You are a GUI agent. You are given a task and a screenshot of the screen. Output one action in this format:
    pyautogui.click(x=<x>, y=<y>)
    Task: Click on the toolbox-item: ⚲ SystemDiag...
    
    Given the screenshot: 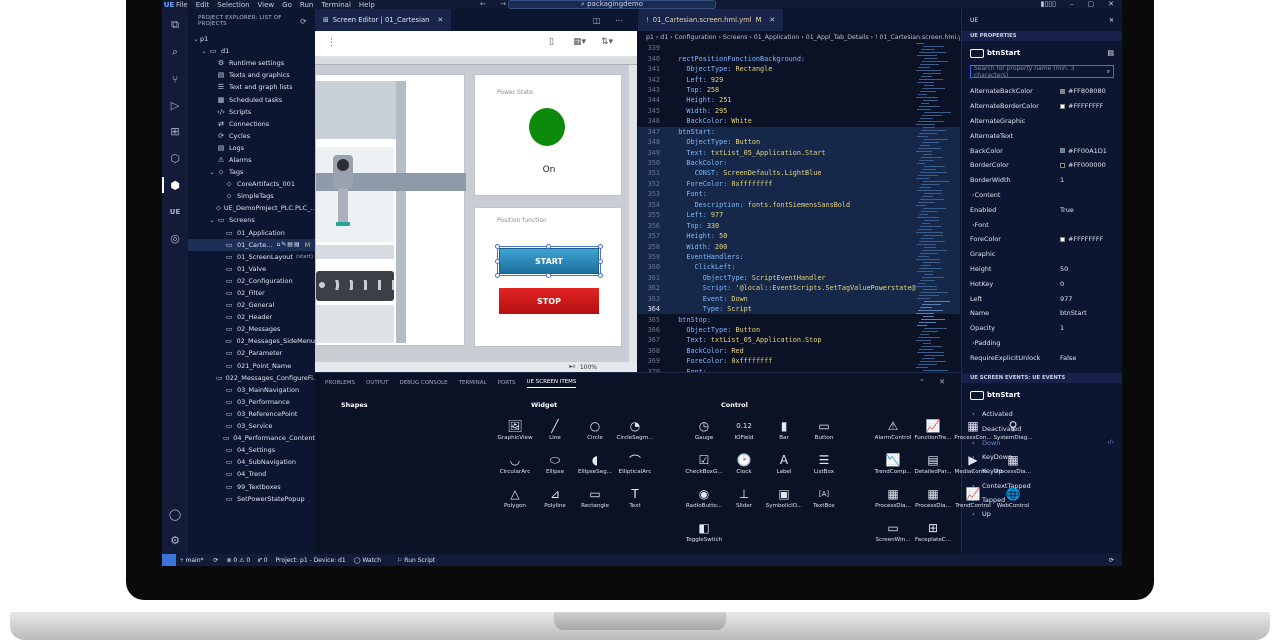 What is the action you would take?
    pyautogui.click(x=1013, y=429)
    